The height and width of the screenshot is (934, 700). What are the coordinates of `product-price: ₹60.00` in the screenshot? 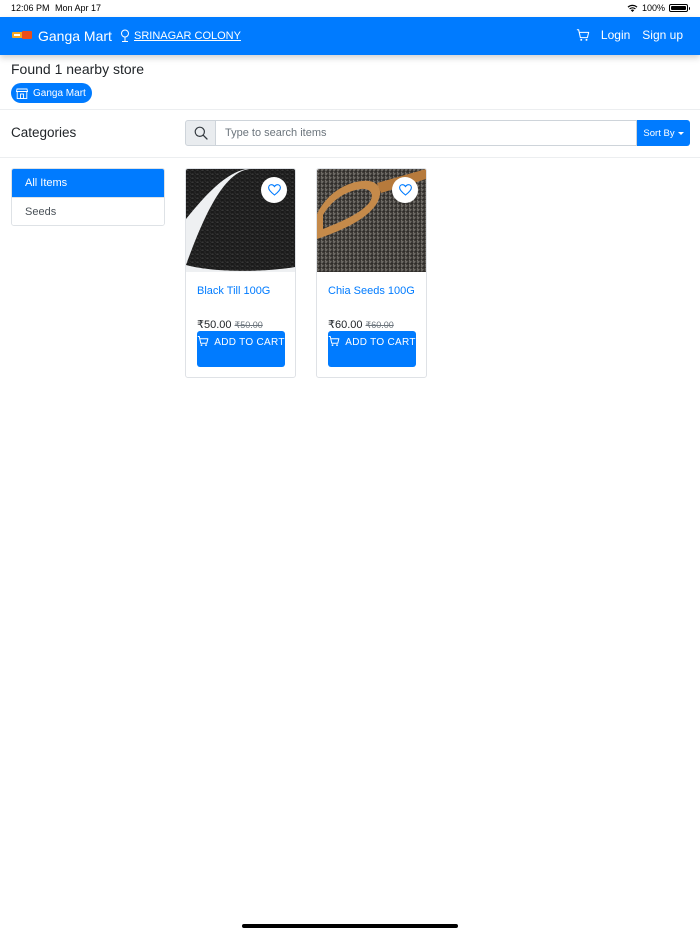 It's located at (345, 325).